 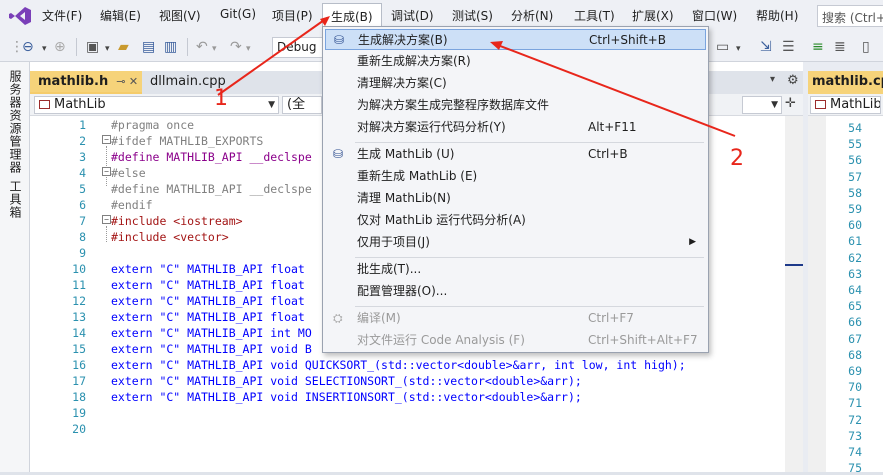 What do you see at coordinates (476, 76) in the screenshot?
I see `annotation-overlay` at bounding box center [476, 76].